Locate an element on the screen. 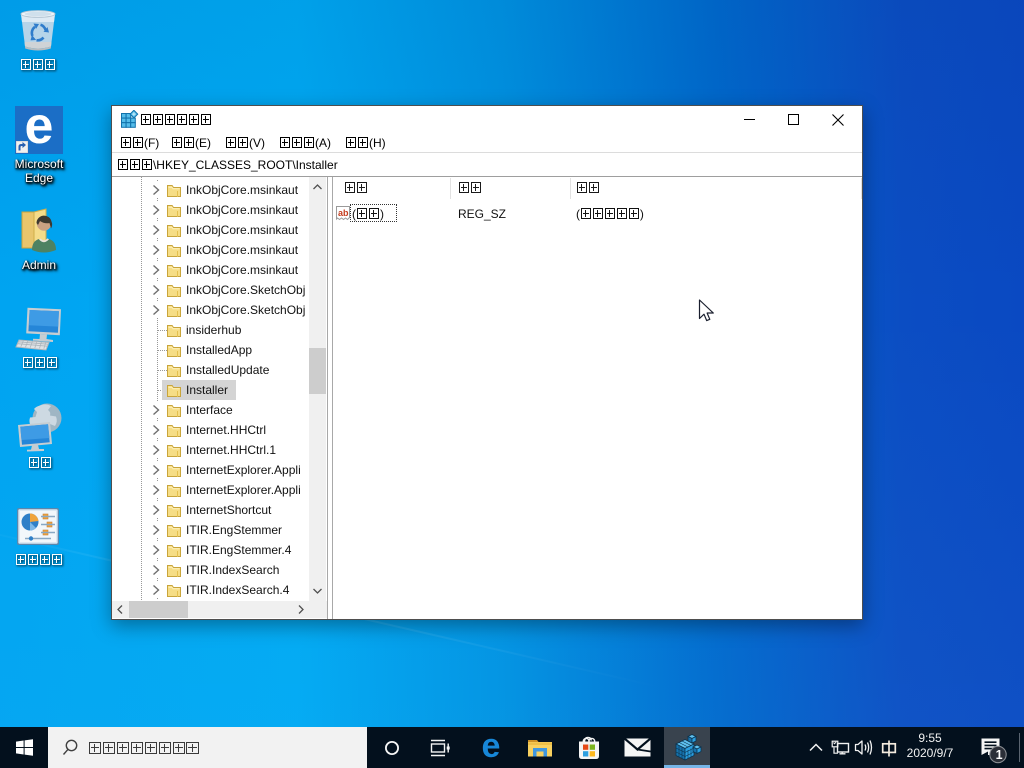 The width and height of the screenshot is (1024, 768). svg-text: 1 is located at coordinates (999, 755).